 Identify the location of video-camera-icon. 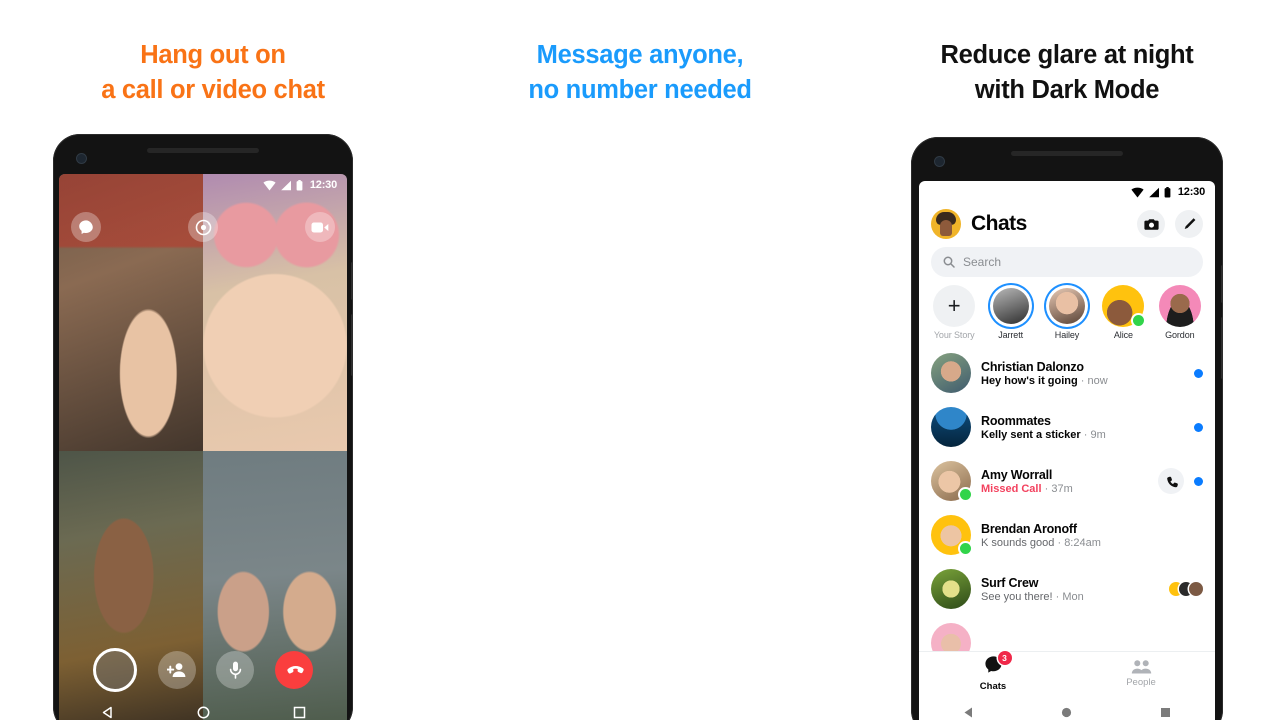
(320, 227).